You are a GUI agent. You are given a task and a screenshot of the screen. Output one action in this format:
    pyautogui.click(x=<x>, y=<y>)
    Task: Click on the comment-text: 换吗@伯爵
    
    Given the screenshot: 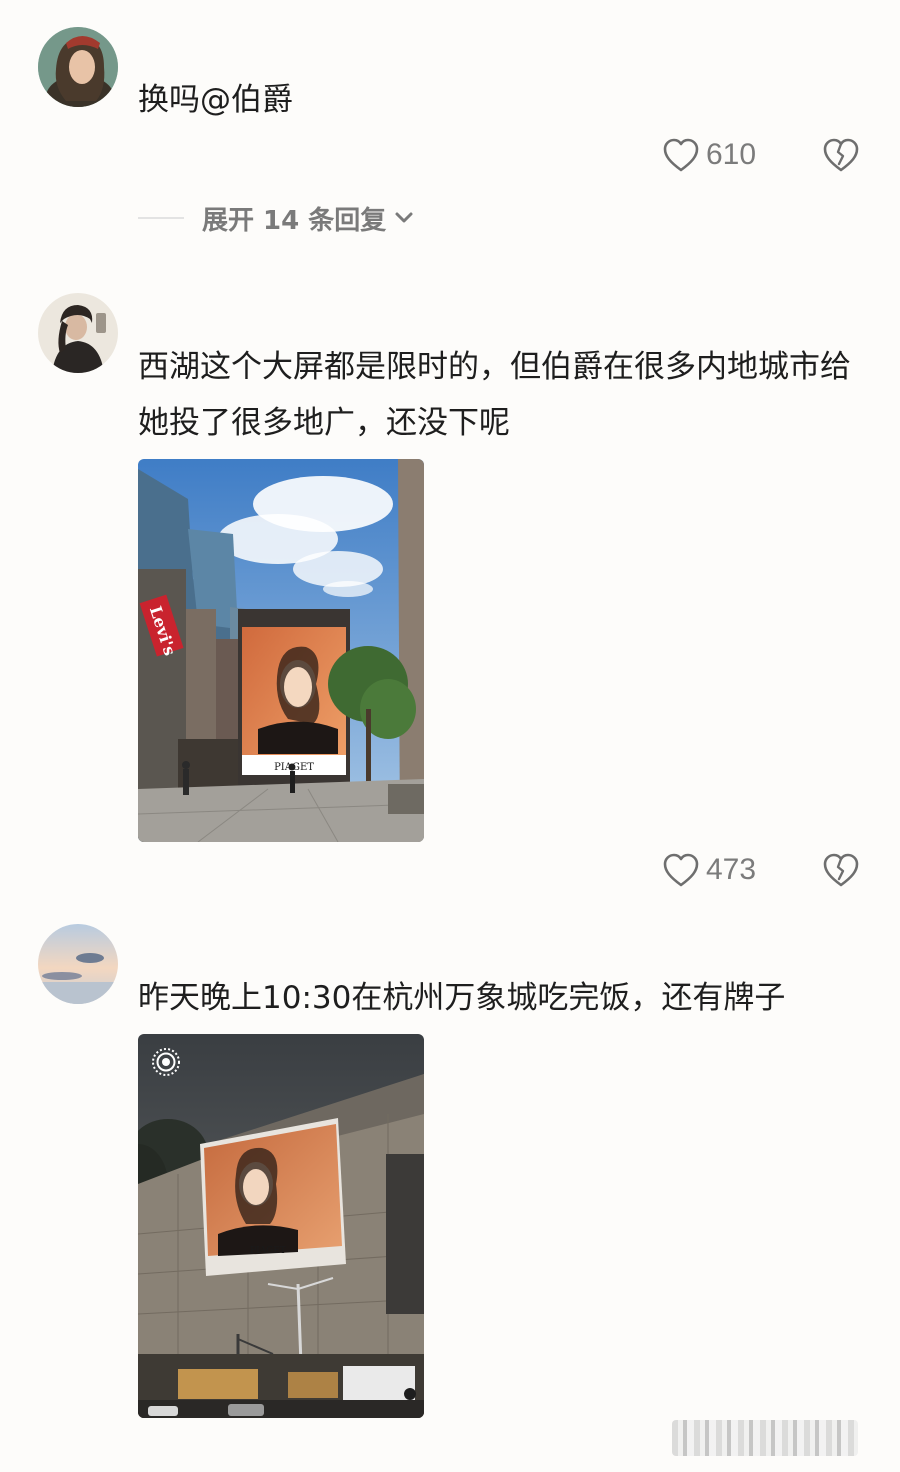 What is the action you would take?
    pyautogui.click(x=215, y=100)
    